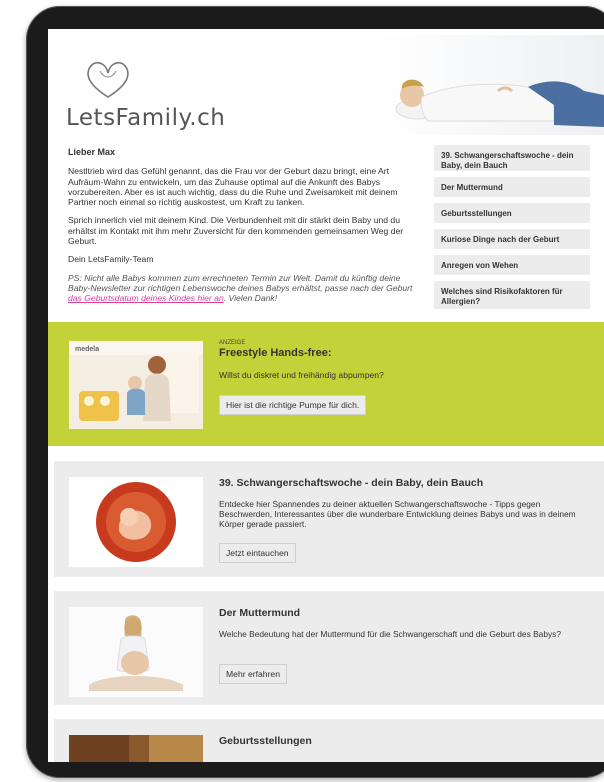 This screenshot has height=782, width=604. What do you see at coordinates (512, 187) in the screenshot?
I see `sidebar-item-muttermund: Der Muttermund` at bounding box center [512, 187].